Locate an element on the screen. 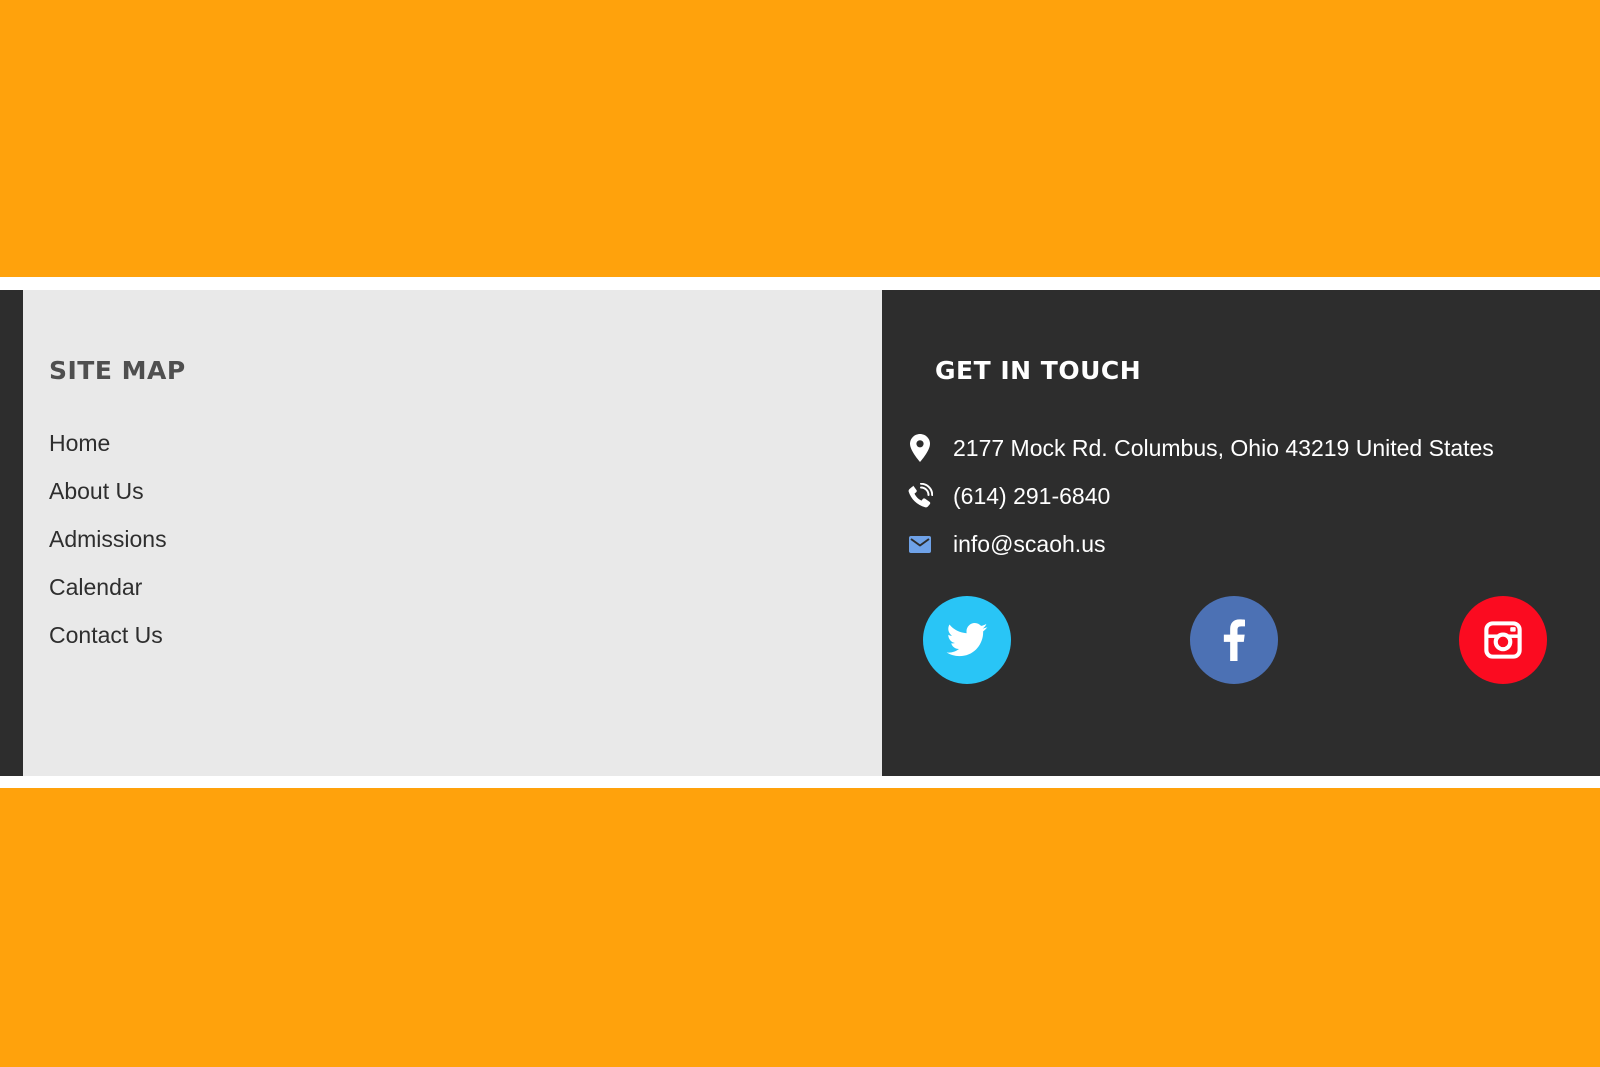 The height and width of the screenshot is (1067, 1600). instagram-icon is located at coordinates (1503, 640).